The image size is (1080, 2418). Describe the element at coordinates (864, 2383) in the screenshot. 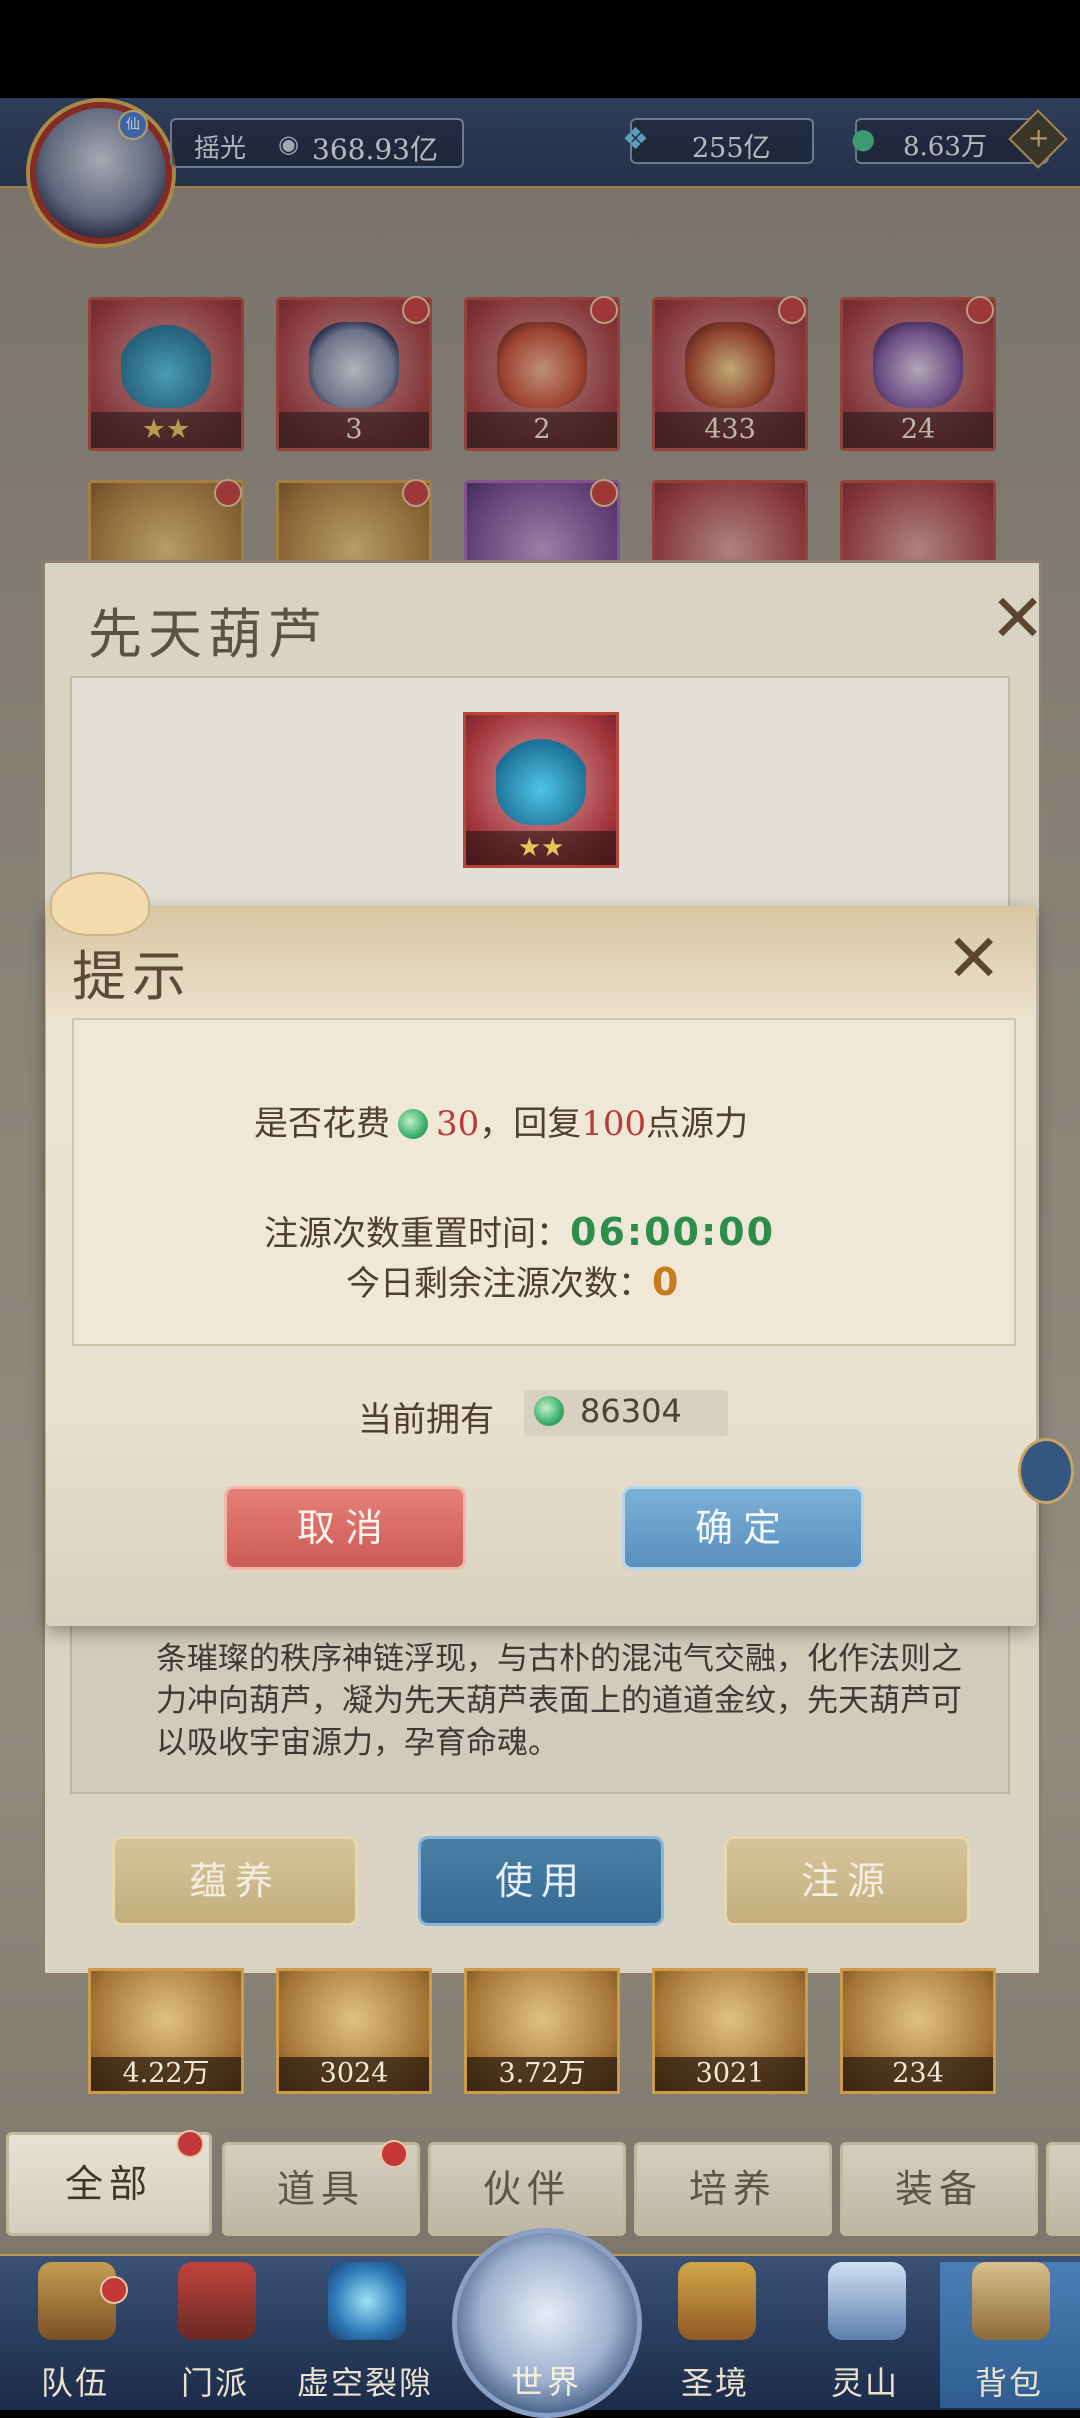

I see `nav-label: 灵山` at that location.